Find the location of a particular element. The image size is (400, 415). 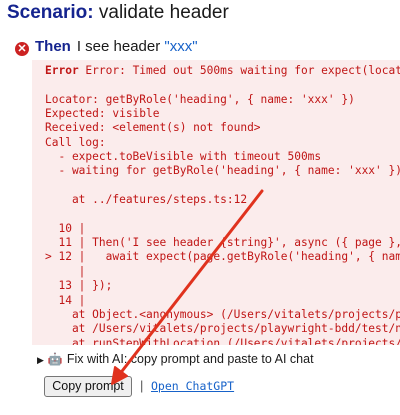

robot-icon: 🤖 is located at coordinates (55, 359).